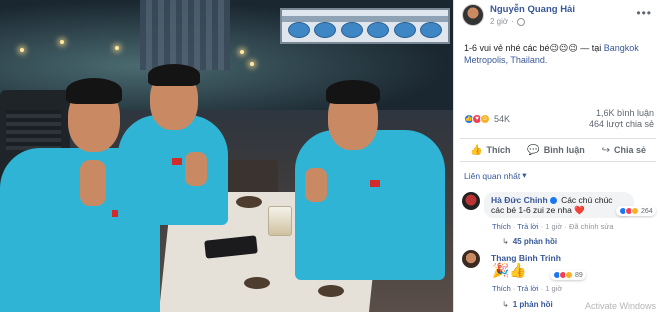  I want to click on comment-actions: Thích · Trả lời · 1 giờ · Đã chỉnh sửa, so click(553, 226).